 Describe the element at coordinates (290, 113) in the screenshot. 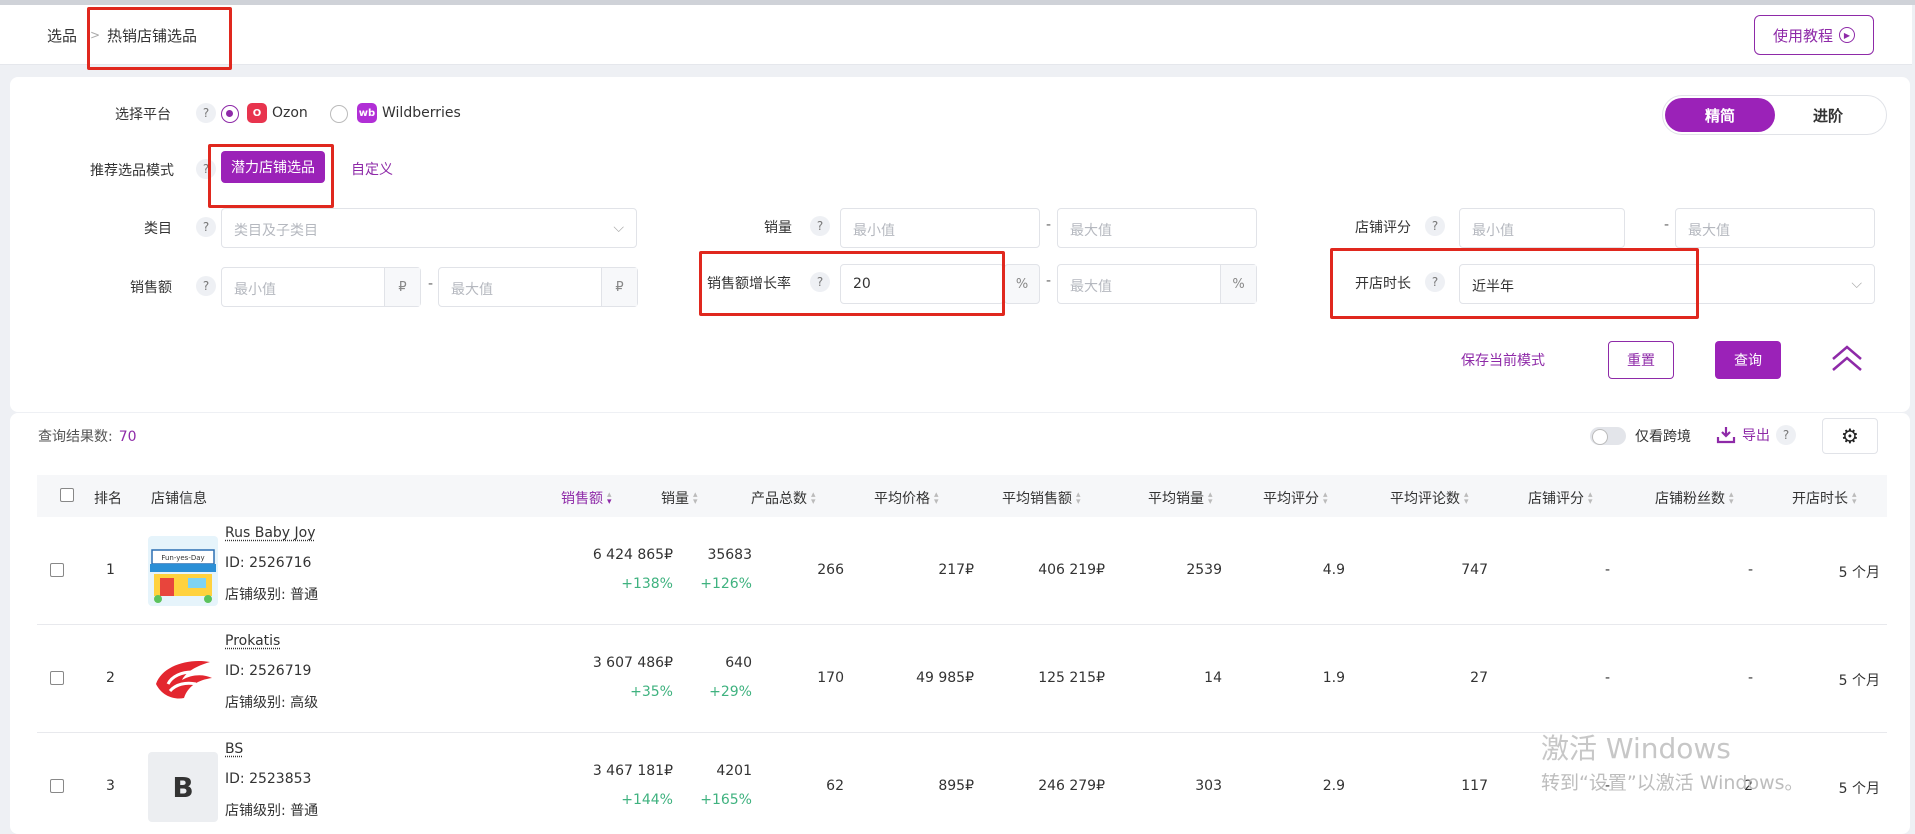

I see `platform-ozon-label: Ozon` at that location.